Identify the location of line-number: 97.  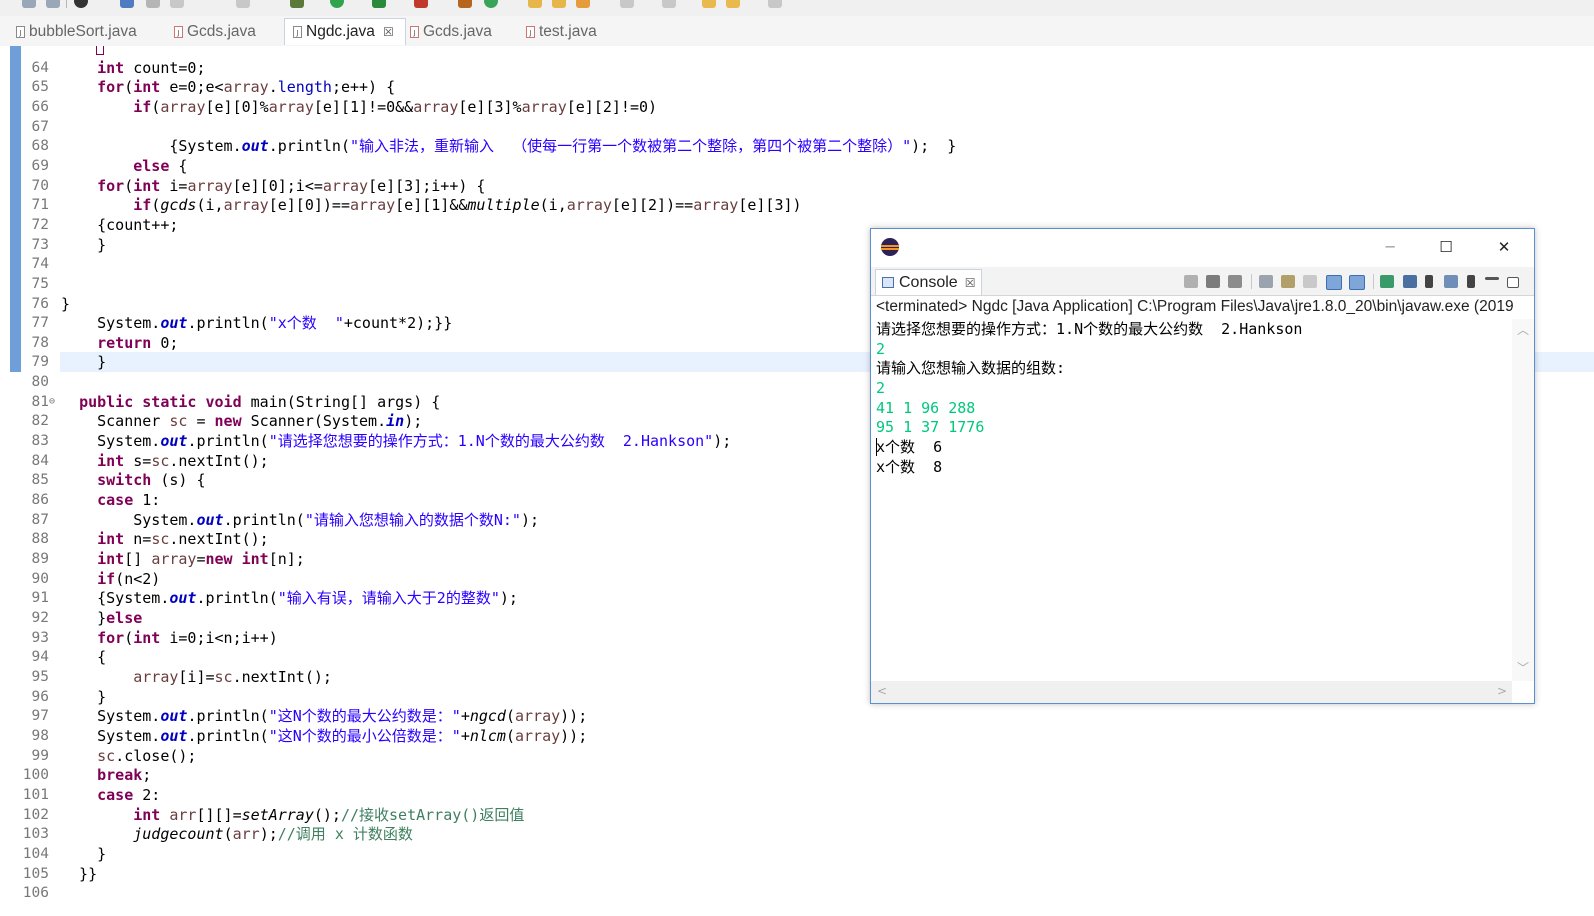
(40, 716).